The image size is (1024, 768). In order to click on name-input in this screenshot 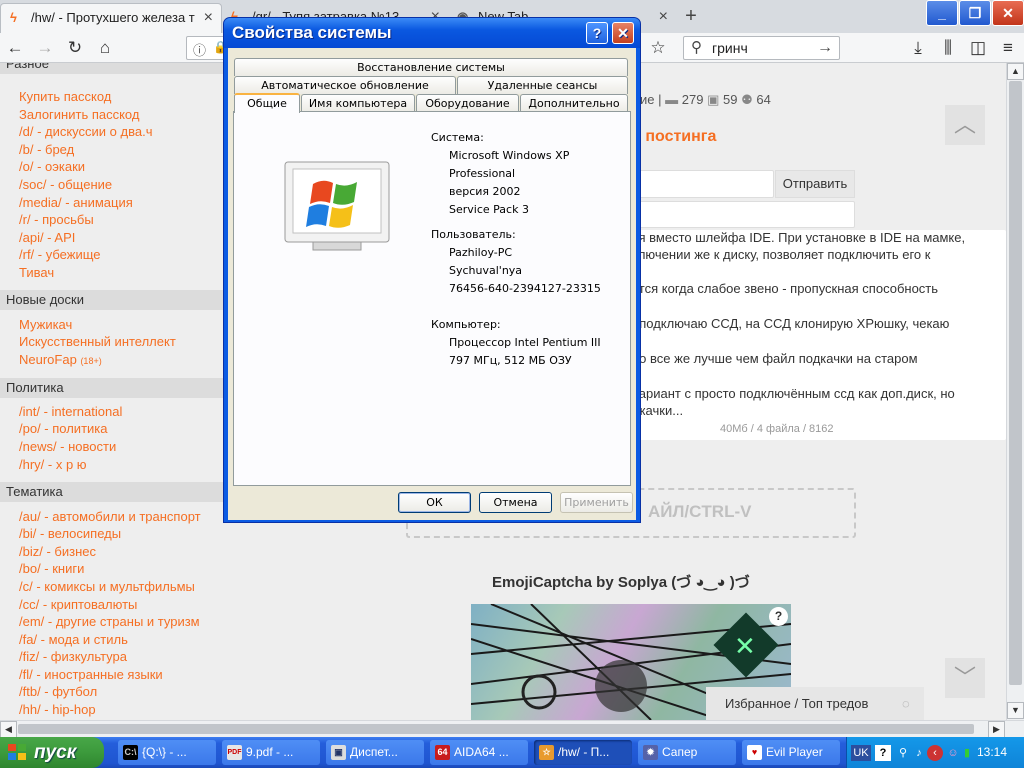, I will do `click(743, 214)`.